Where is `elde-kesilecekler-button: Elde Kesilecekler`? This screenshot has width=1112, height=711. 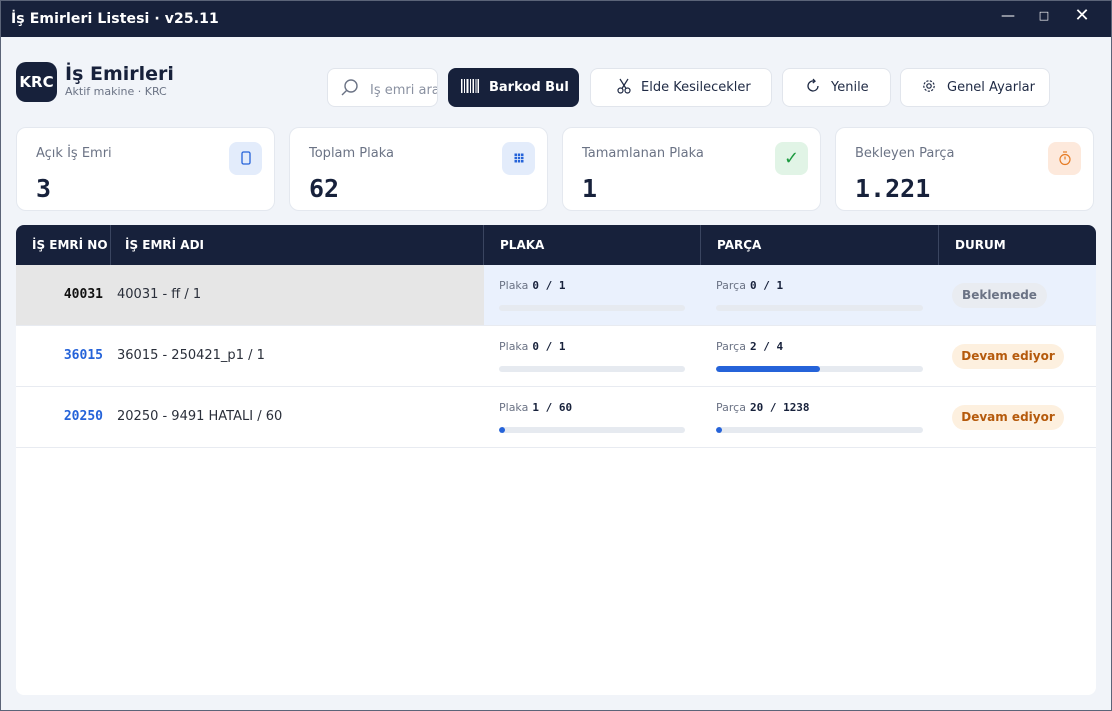 elde-kesilecekler-button: Elde Kesilecekler is located at coordinates (681, 87).